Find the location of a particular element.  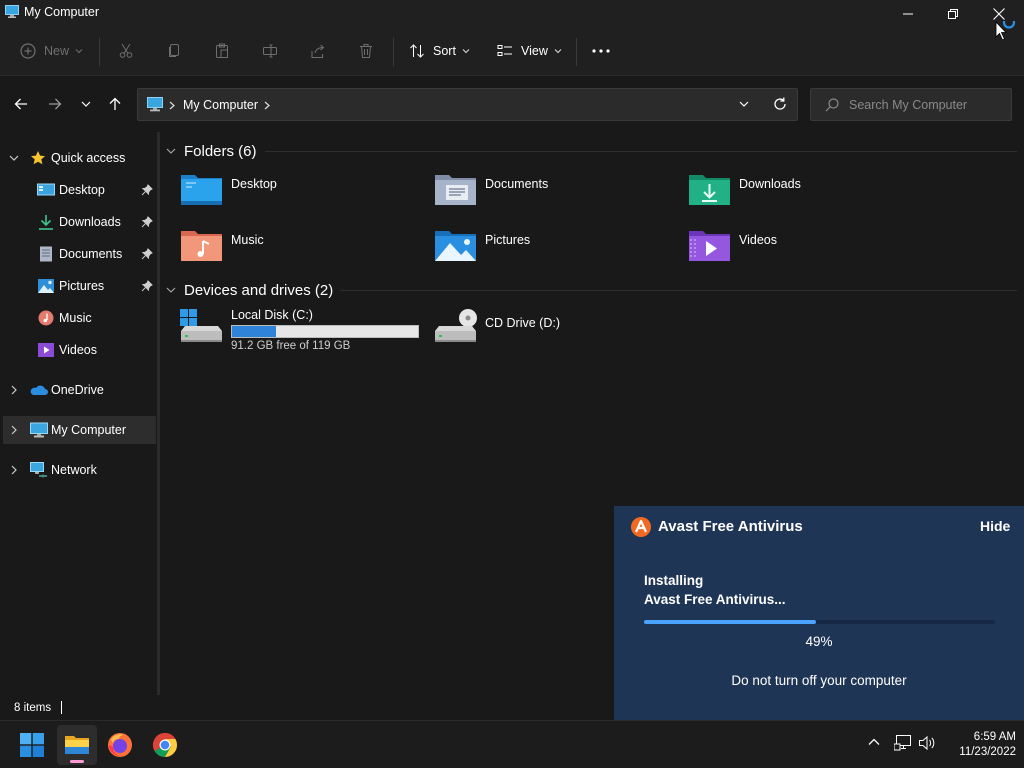

popup-title: Avast Free Antivirus is located at coordinates (730, 526).